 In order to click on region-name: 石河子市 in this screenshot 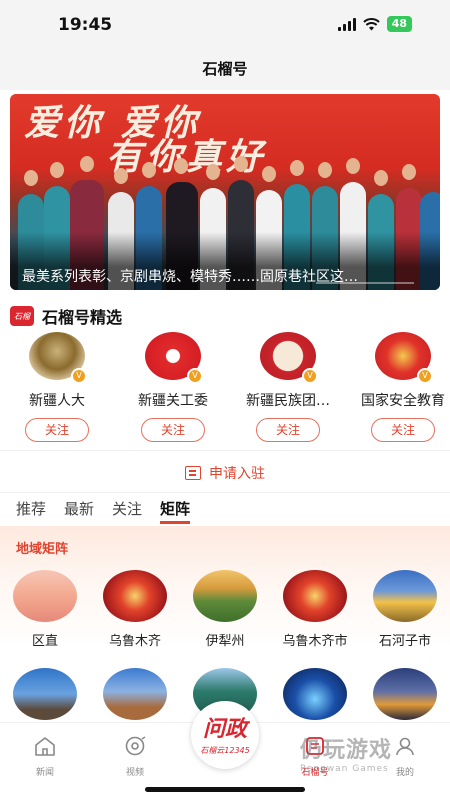, I will do `click(404, 641)`.